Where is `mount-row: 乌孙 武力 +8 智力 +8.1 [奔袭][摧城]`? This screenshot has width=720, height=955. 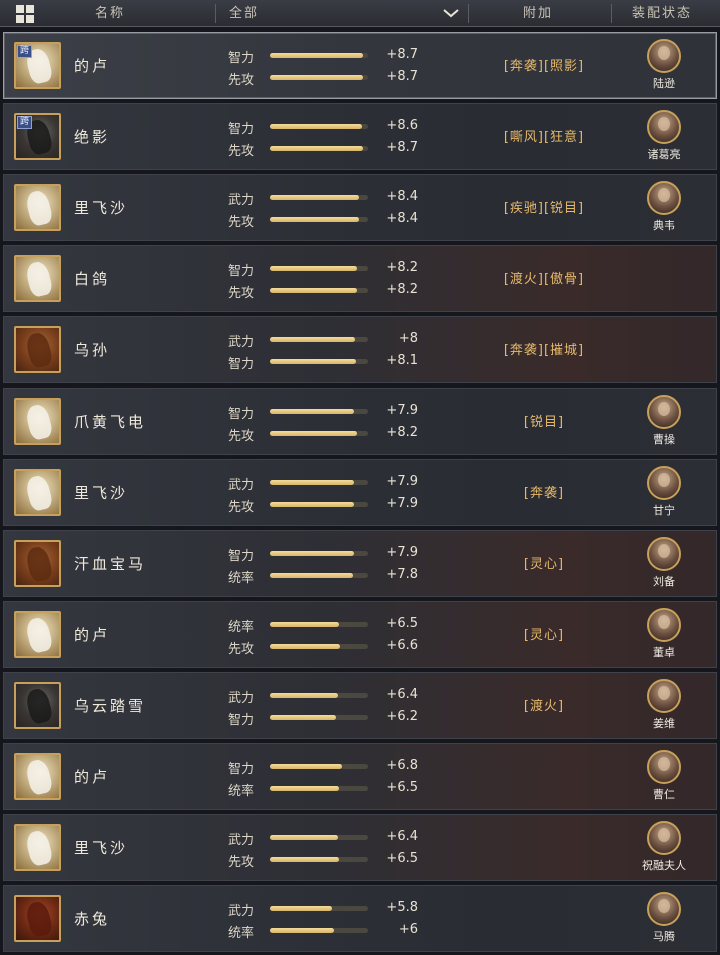
mount-row: 乌孙 武力 +8 智力 +8.1 [奔袭][摧城] is located at coordinates (360, 350).